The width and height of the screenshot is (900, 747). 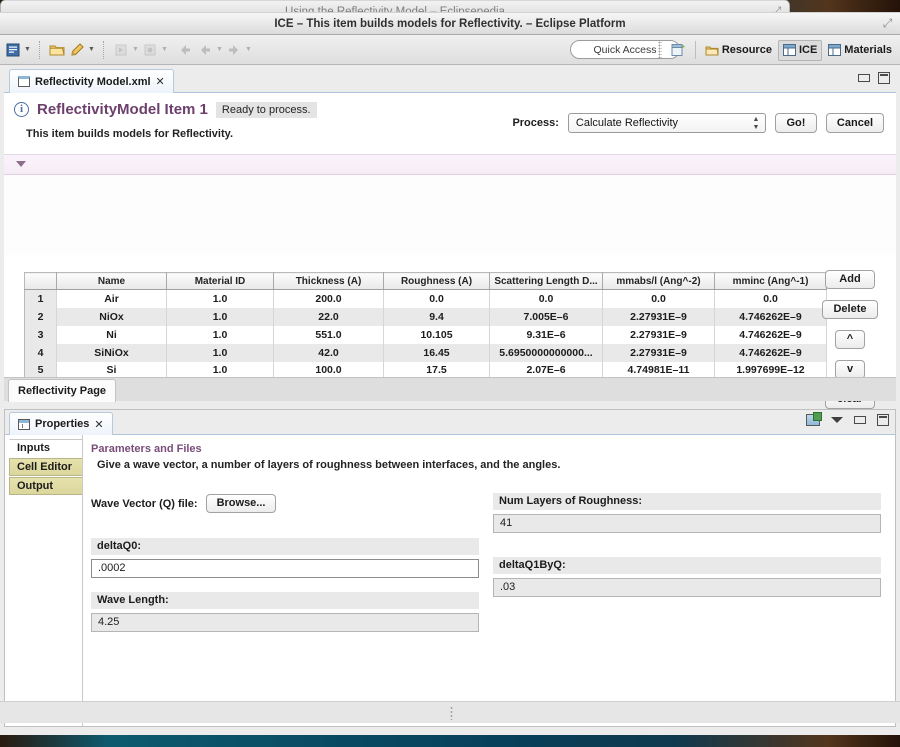 I want to click on toolbar-group-new: ▼, so click(x=17, y=50).